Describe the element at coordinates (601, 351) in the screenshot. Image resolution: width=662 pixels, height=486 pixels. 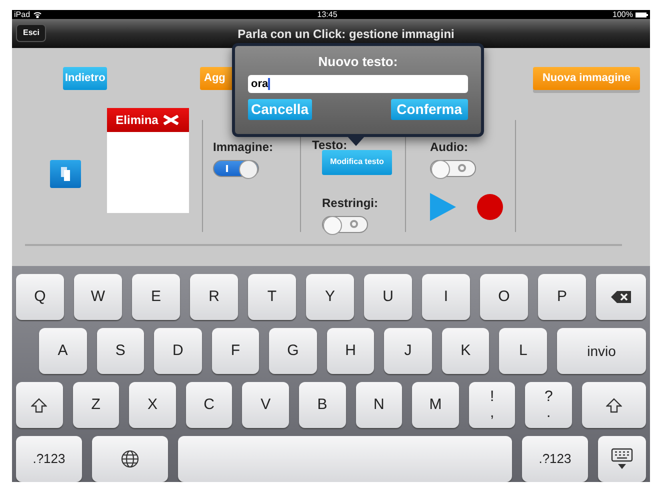
I see `return-key: invio` at that location.